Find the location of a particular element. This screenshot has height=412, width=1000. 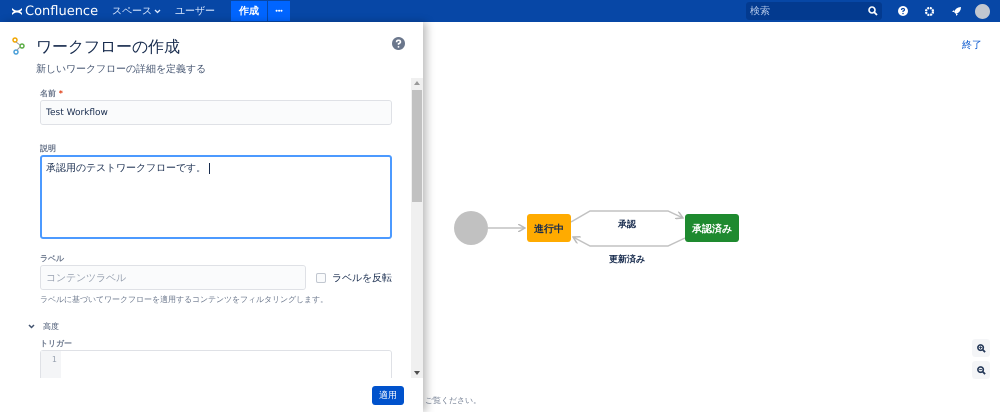

zoom-in-icon is located at coordinates (981, 348).